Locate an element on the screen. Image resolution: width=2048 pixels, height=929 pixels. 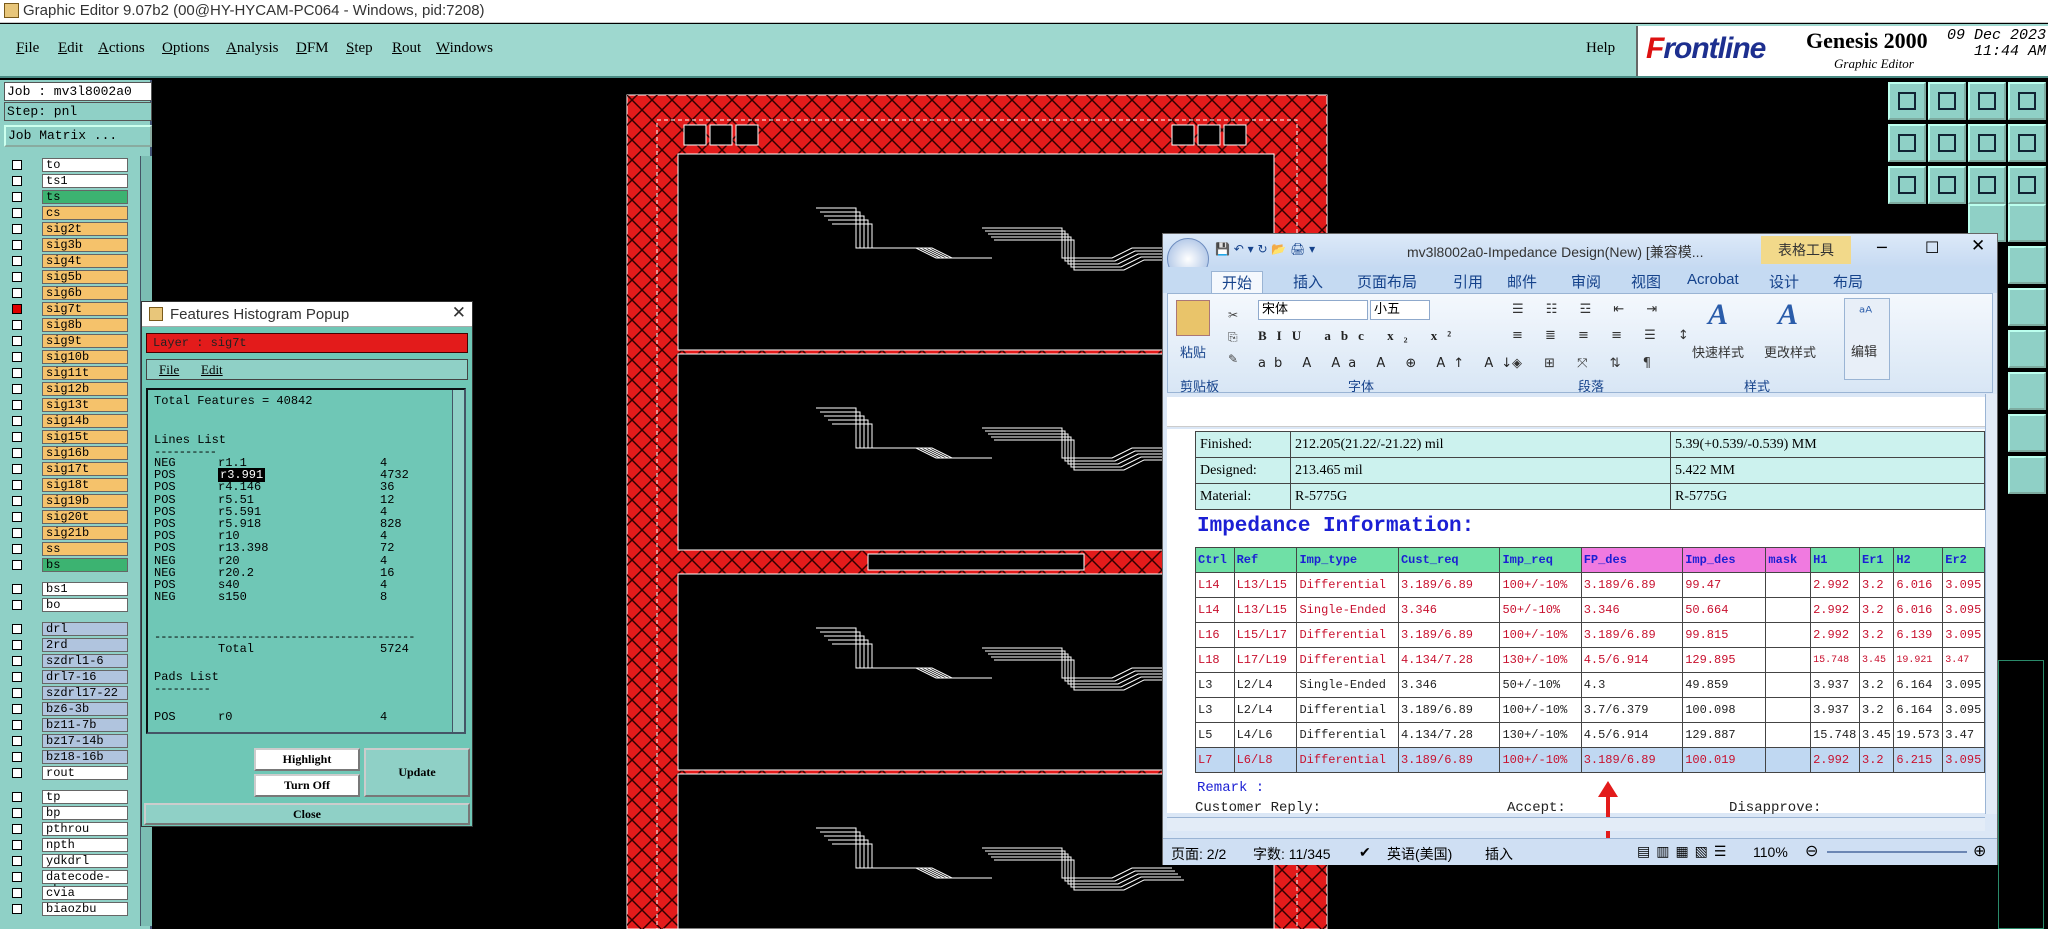
font-color-buttons: ab A Aa A ⊕ A↑ A↓ is located at coordinates (1389, 363).